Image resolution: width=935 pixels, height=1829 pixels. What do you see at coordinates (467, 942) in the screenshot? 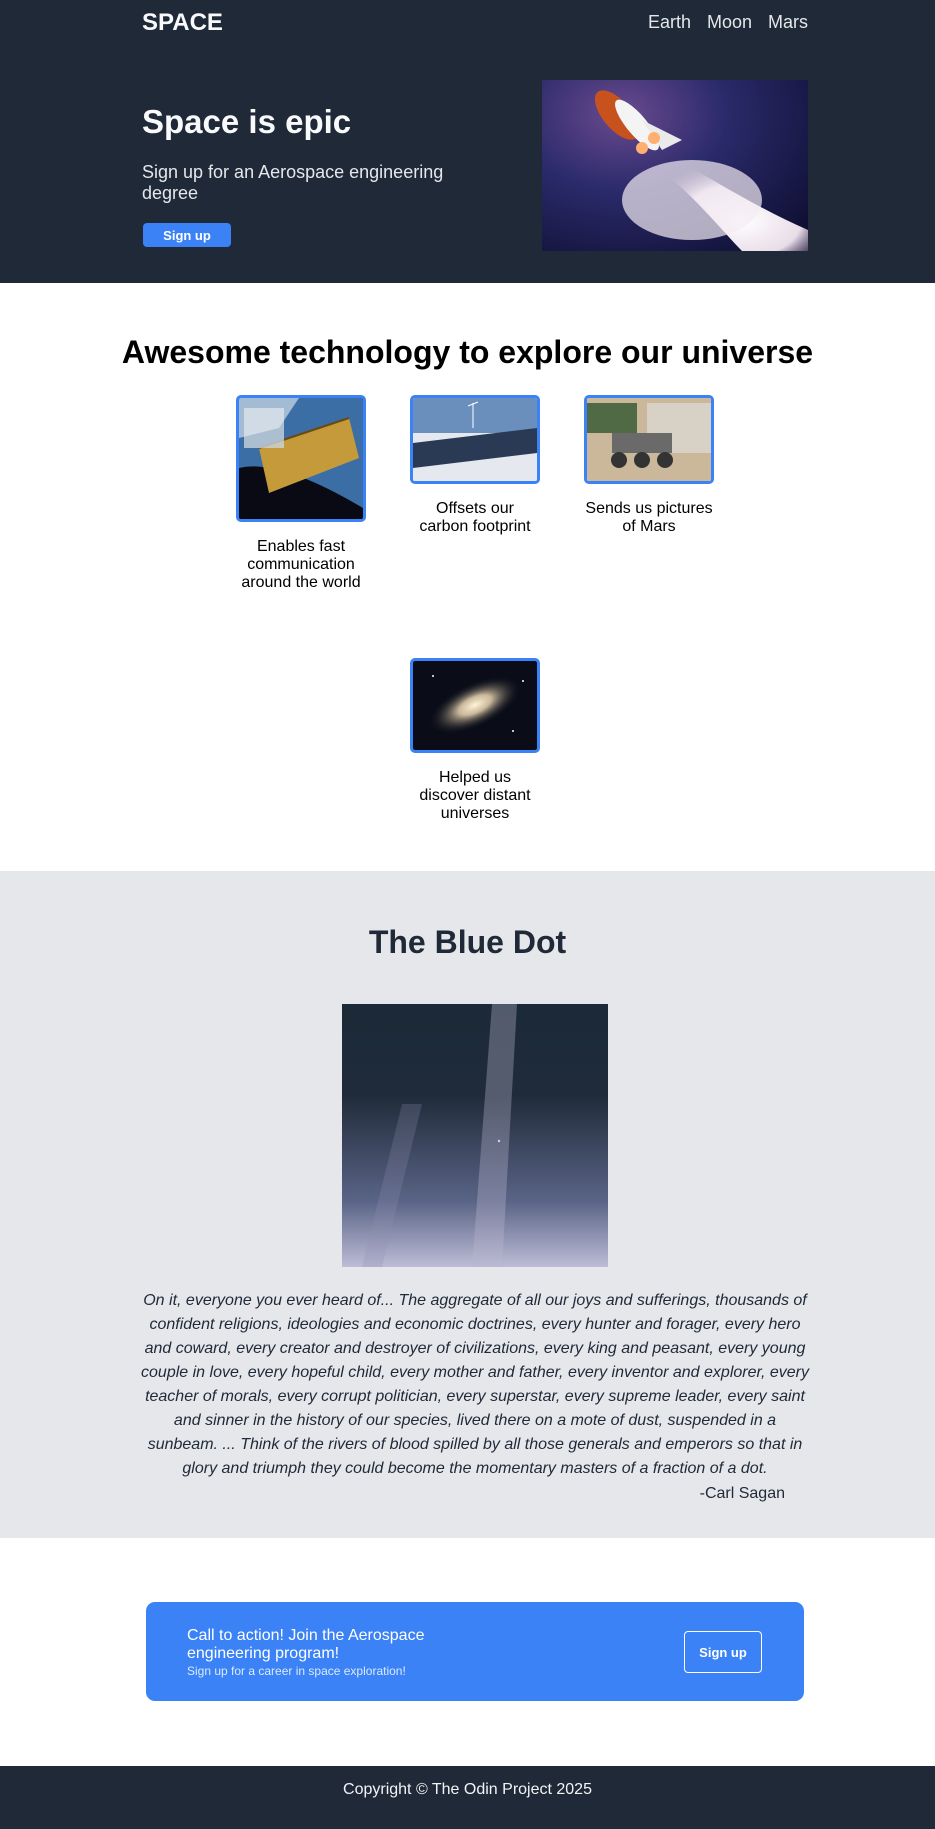
I see `blue-dot-title: The Blue Dot` at bounding box center [467, 942].